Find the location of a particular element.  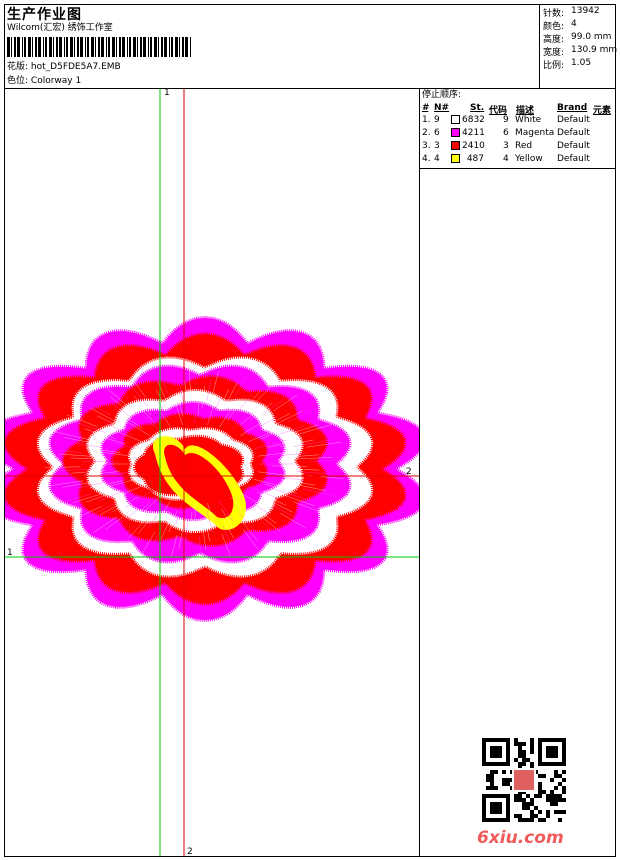

stat-stitches: 针数: 13942 is located at coordinates (571, 12).